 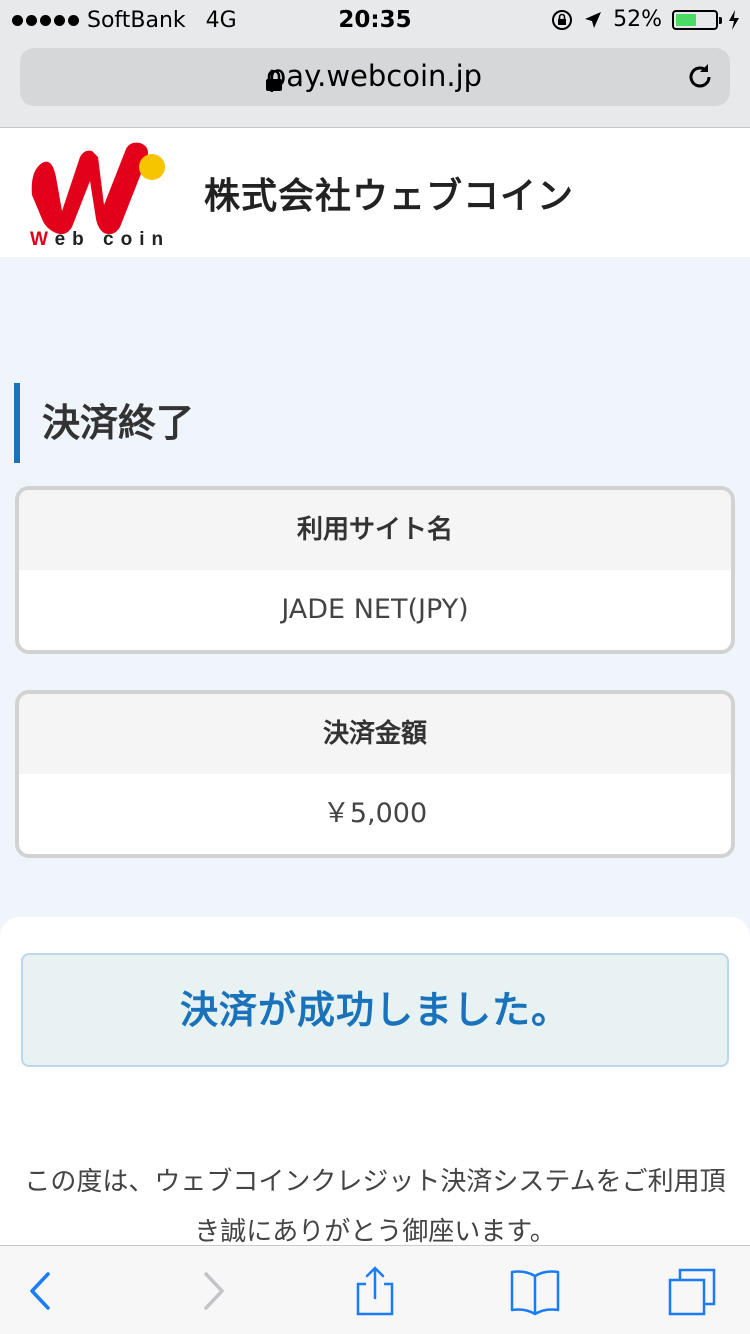 I want to click on browser-toolbar, so click(x=375, y=1289).